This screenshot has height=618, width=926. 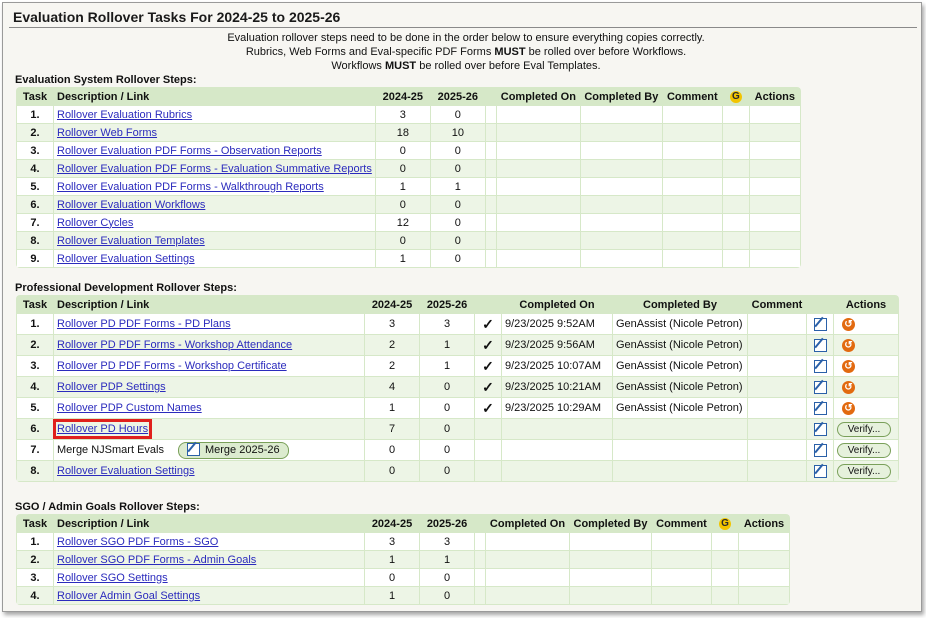 What do you see at coordinates (402, 204) in the screenshot?
I see `count-2024-25: 0` at bounding box center [402, 204].